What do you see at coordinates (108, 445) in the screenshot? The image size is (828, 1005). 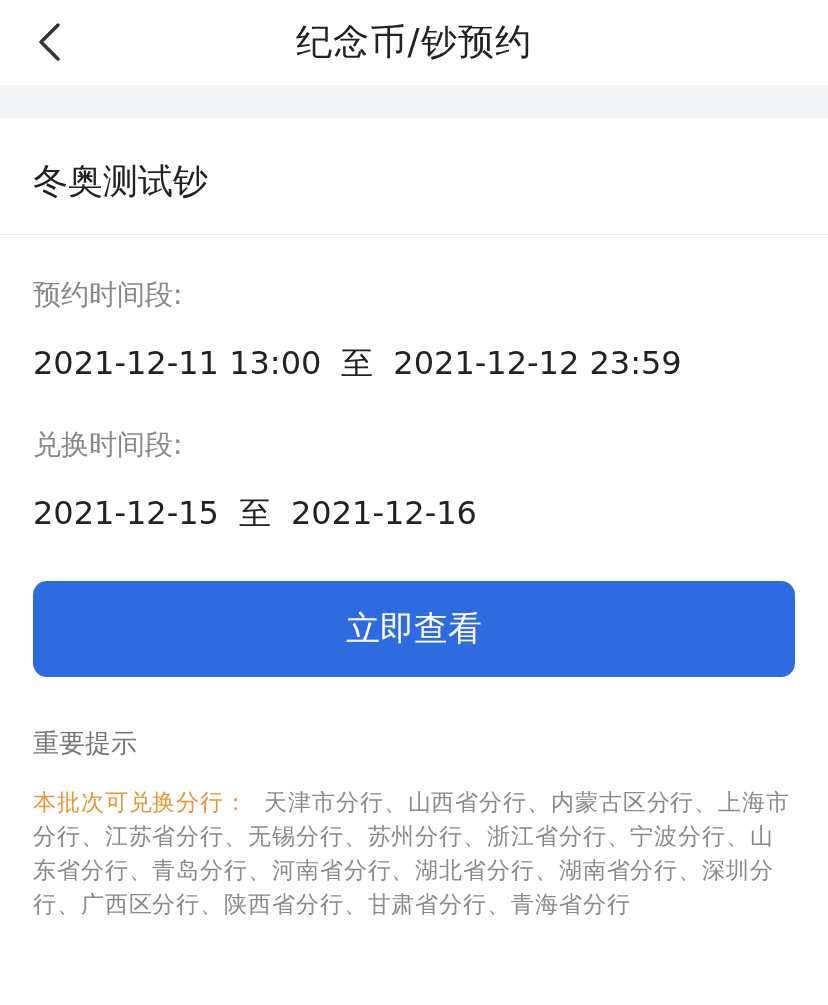 I see `period-label: 兑换时间段:` at bounding box center [108, 445].